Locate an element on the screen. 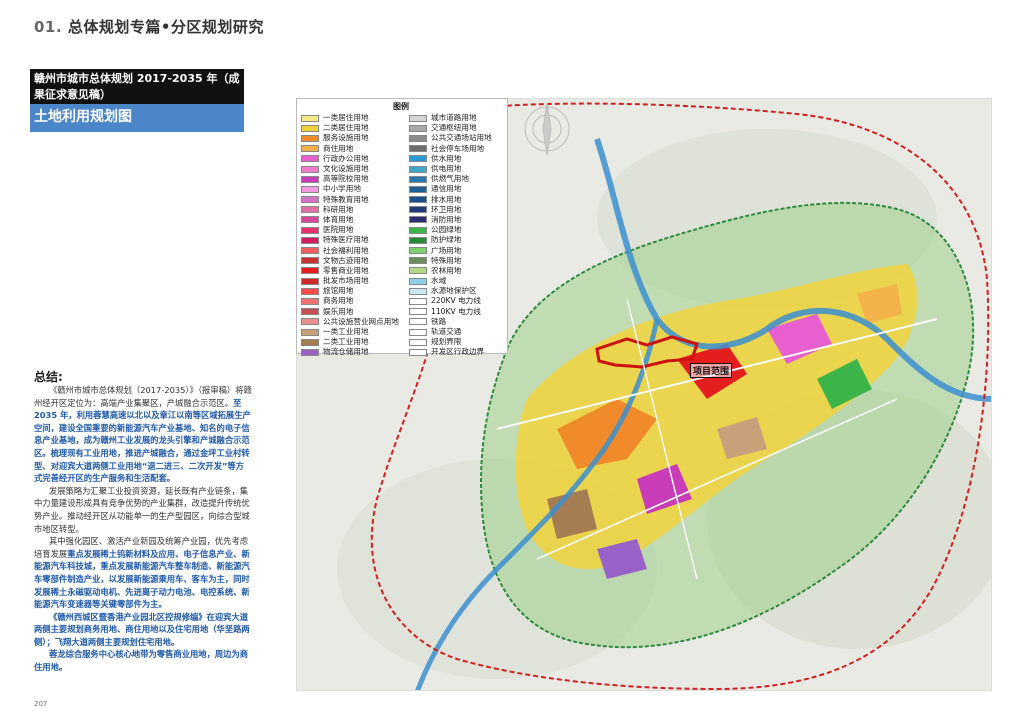 The width and height of the screenshot is (1024, 724). legend-label: 商务用地 is located at coordinates (338, 301).